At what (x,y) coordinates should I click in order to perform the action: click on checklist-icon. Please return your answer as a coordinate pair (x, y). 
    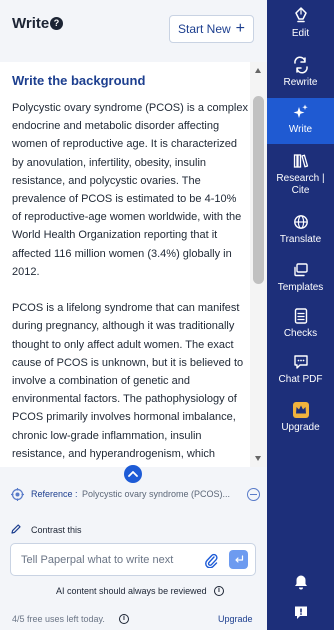
    Looking at the image, I should click on (300, 316).